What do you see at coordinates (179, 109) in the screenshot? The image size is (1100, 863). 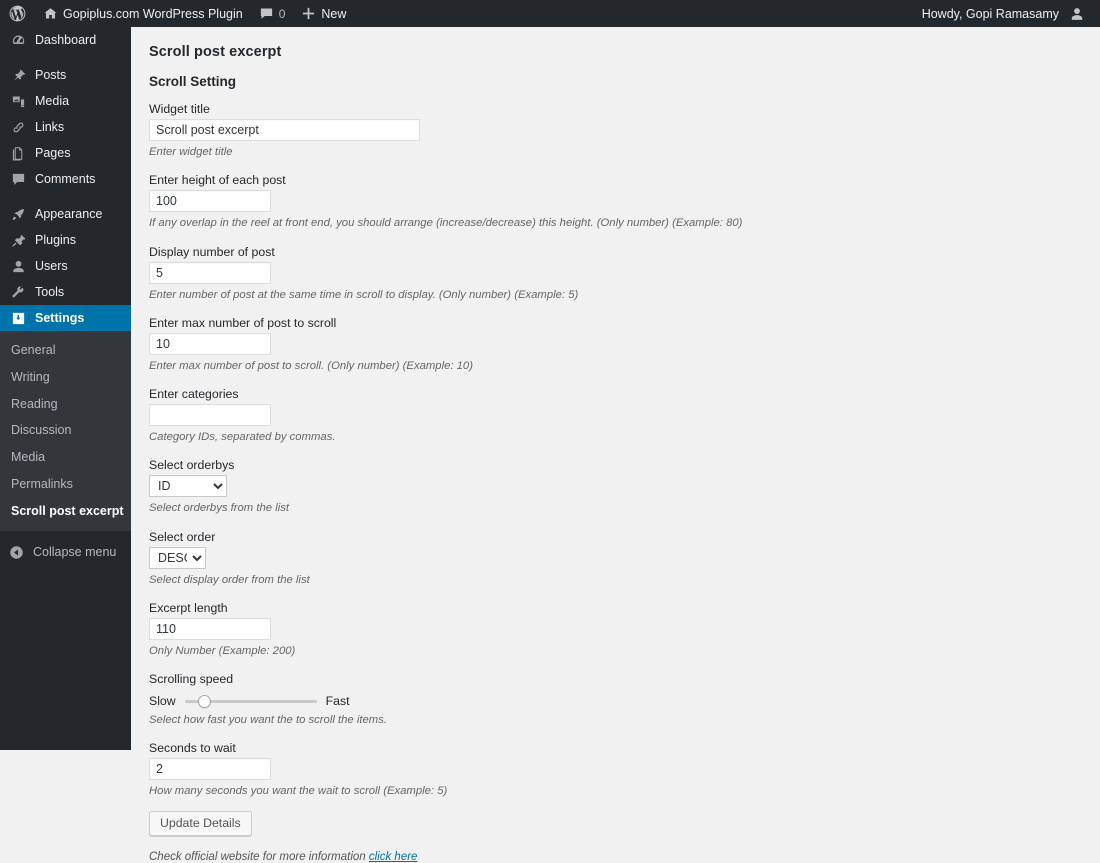 I see `widget-title-label: Widget title` at bounding box center [179, 109].